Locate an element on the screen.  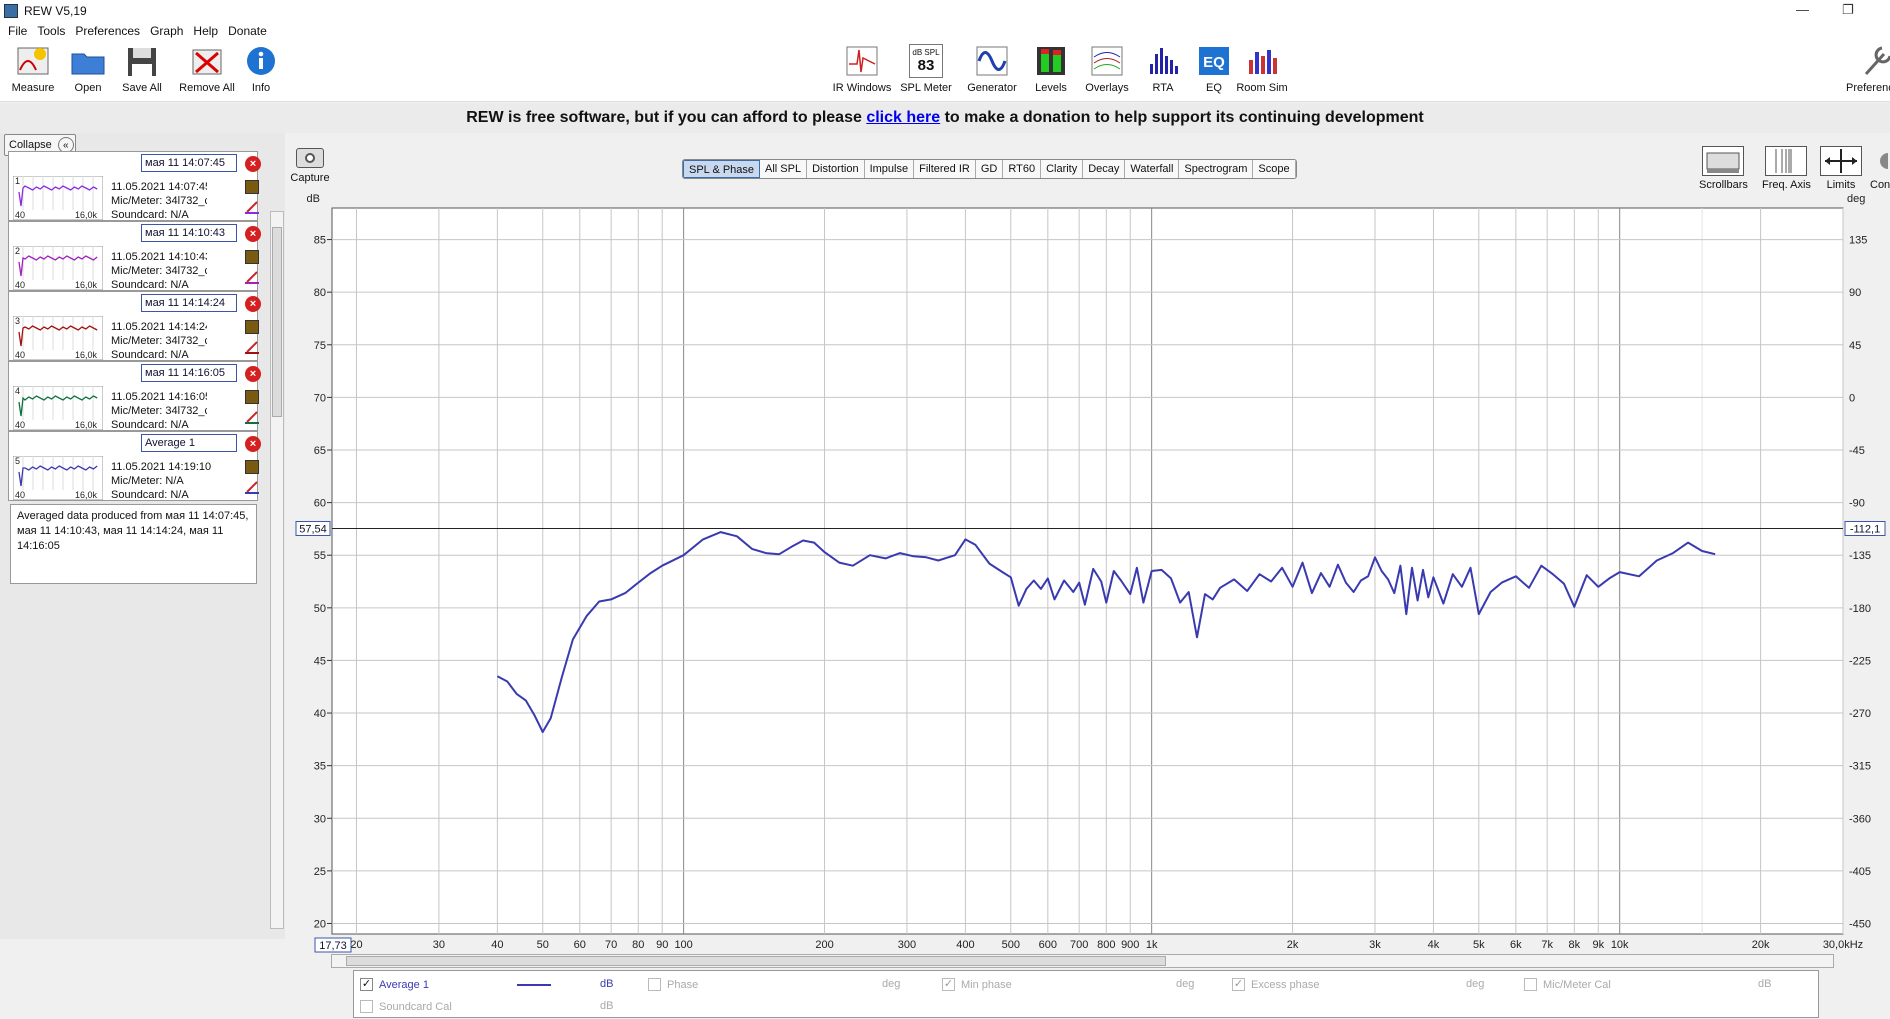
y-tick-label: 50 is located at coordinates (320, 609).